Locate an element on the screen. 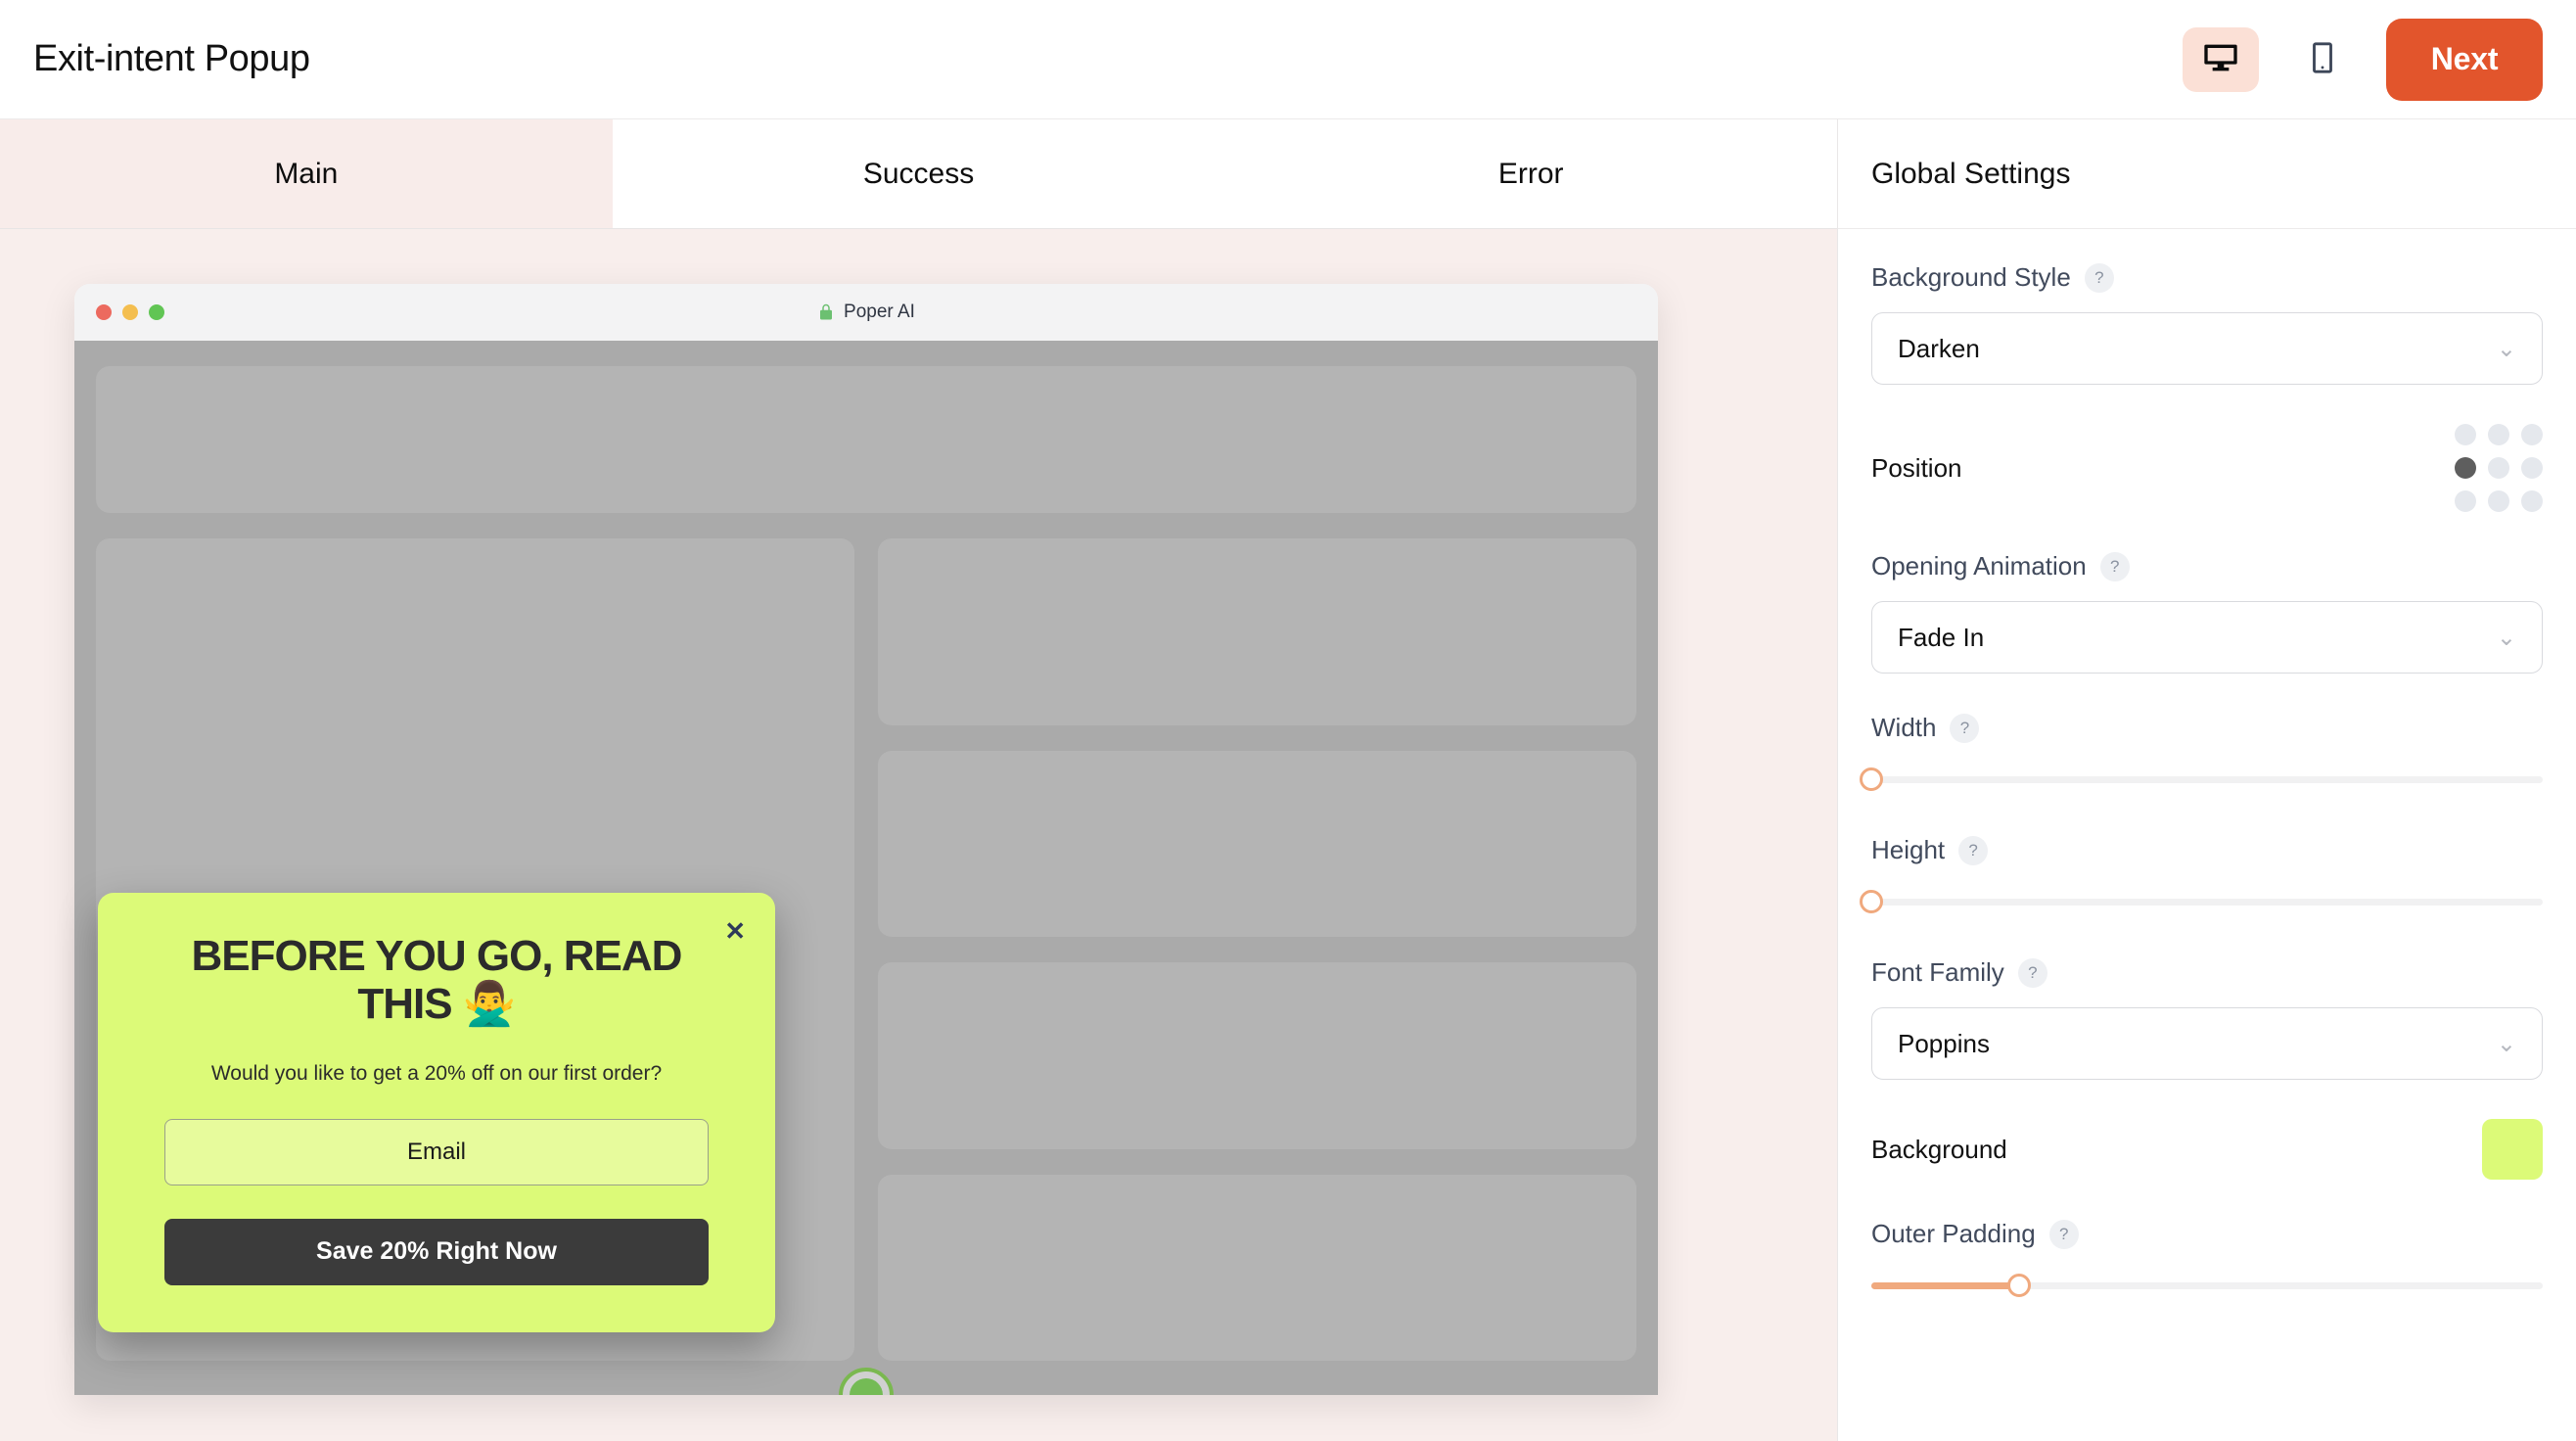 The height and width of the screenshot is (1441, 2576). skeleton-hero-block is located at coordinates (866, 439).